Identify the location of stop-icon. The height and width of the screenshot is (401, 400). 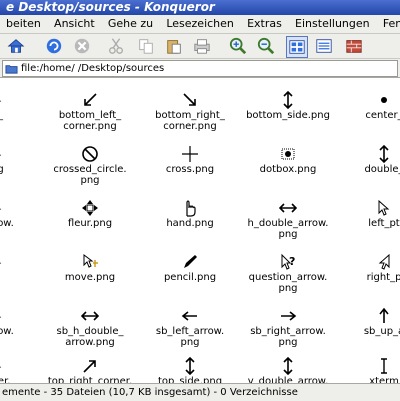
(82, 46).